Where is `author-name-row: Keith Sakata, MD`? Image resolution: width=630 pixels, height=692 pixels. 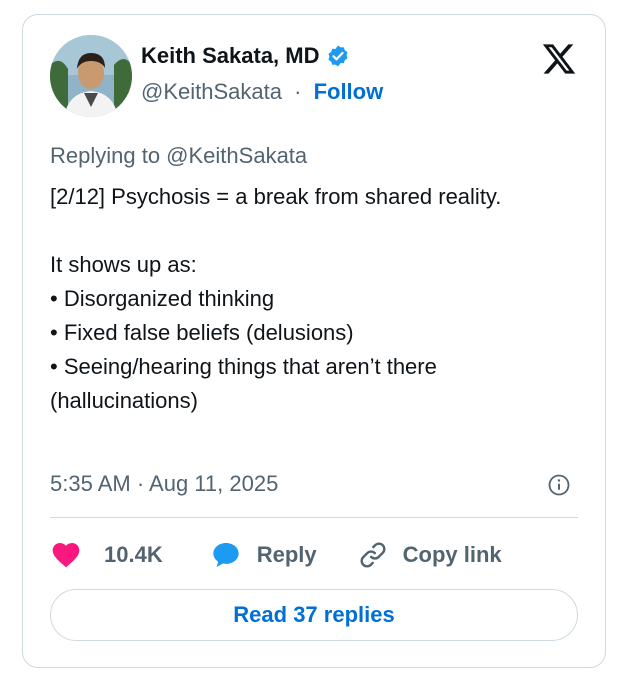 author-name-row: Keith Sakata, MD is located at coordinates (245, 56).